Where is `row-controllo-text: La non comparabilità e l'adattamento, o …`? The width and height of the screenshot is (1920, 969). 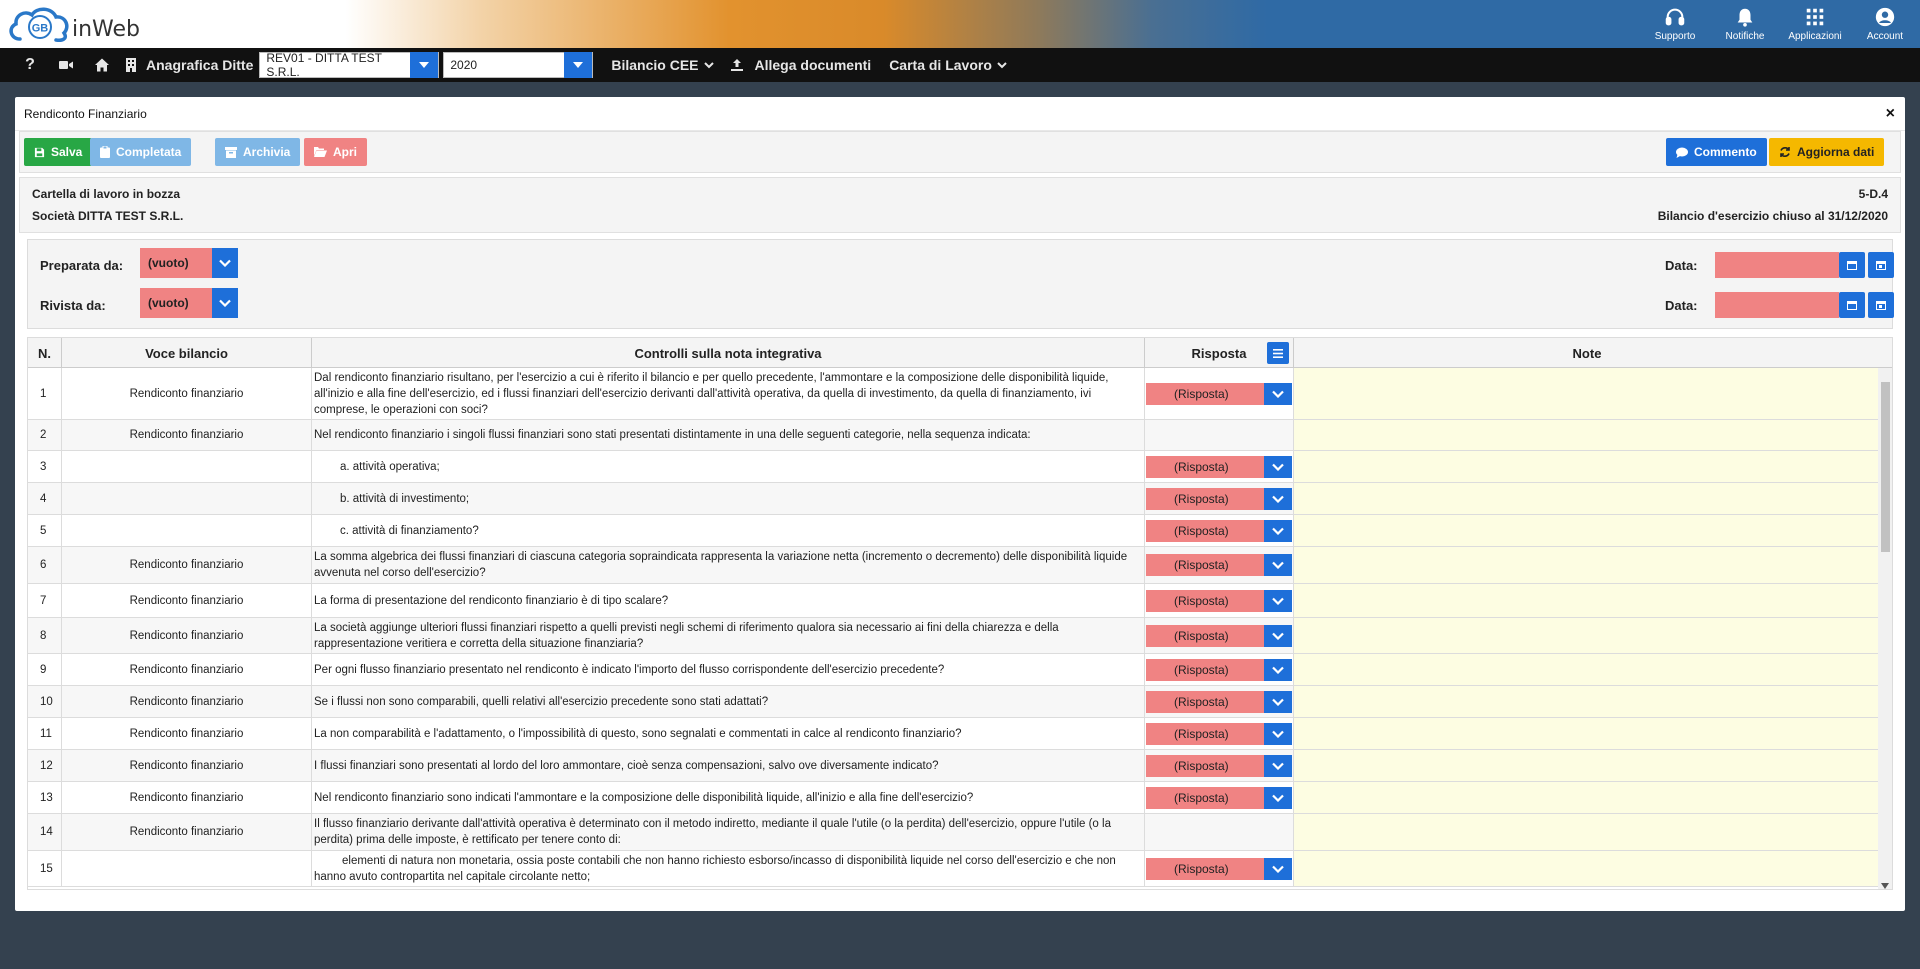
row-controllo-text: La non comparabilità e l'adattamento, o … is located at coordinates (728, 733).